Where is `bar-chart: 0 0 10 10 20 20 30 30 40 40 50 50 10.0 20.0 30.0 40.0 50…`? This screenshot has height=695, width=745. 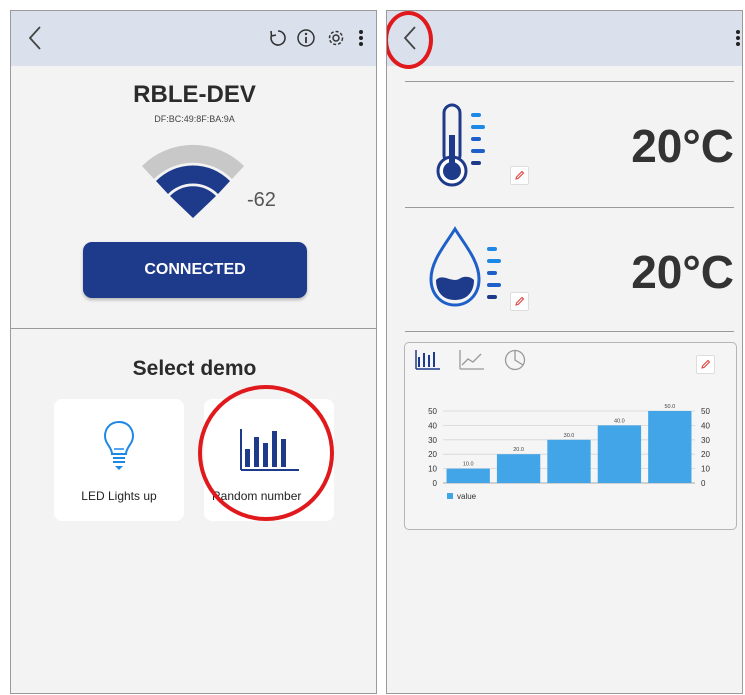
bar-chart: 0 0 10 10 20 20 30 30 40 40 50 50 10.0 20.0 30.0 40.0 50… is located at coordinates (569, 452).